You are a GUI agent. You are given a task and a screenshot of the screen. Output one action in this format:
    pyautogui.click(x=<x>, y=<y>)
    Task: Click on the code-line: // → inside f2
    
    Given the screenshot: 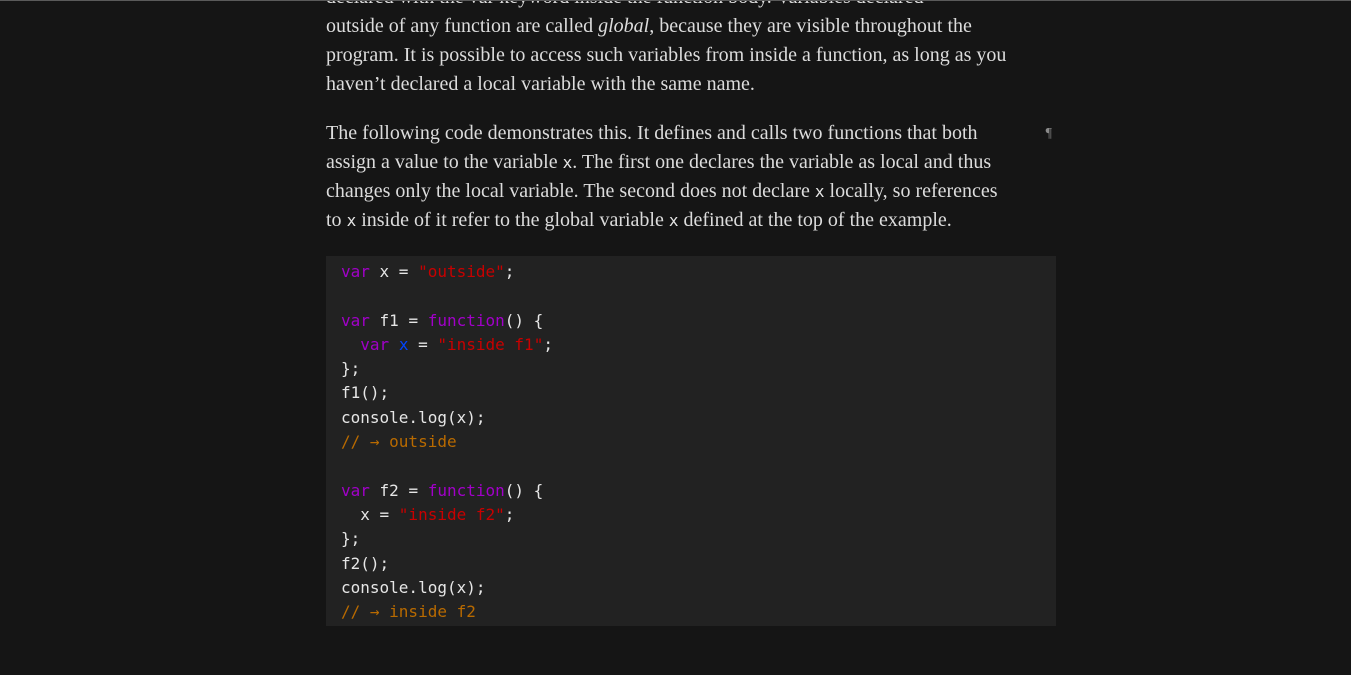 What is the action you would take?
    pyautogui.click(x=691, y=612)
    